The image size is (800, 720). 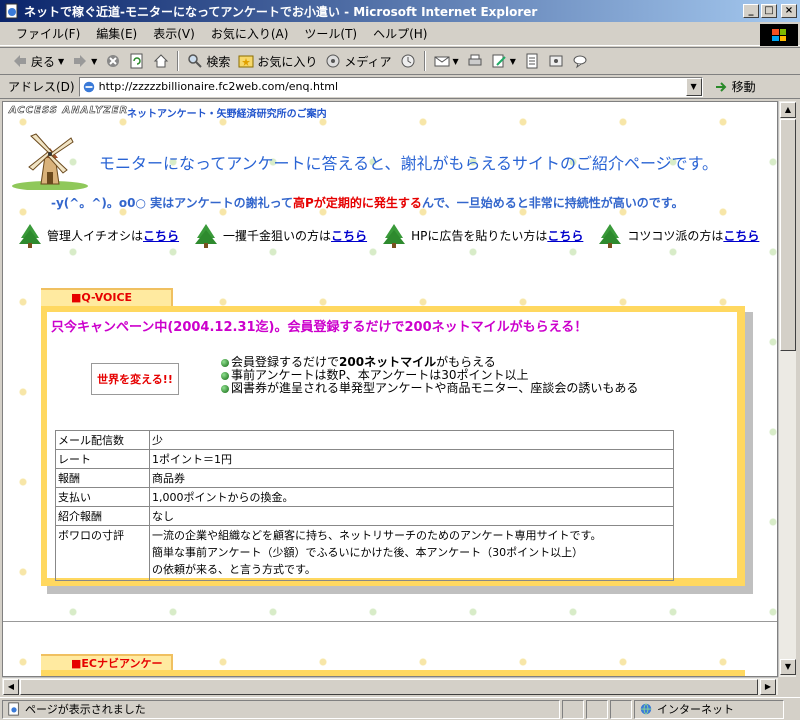 I want to click on media-icon, so click(x=333, y=61).